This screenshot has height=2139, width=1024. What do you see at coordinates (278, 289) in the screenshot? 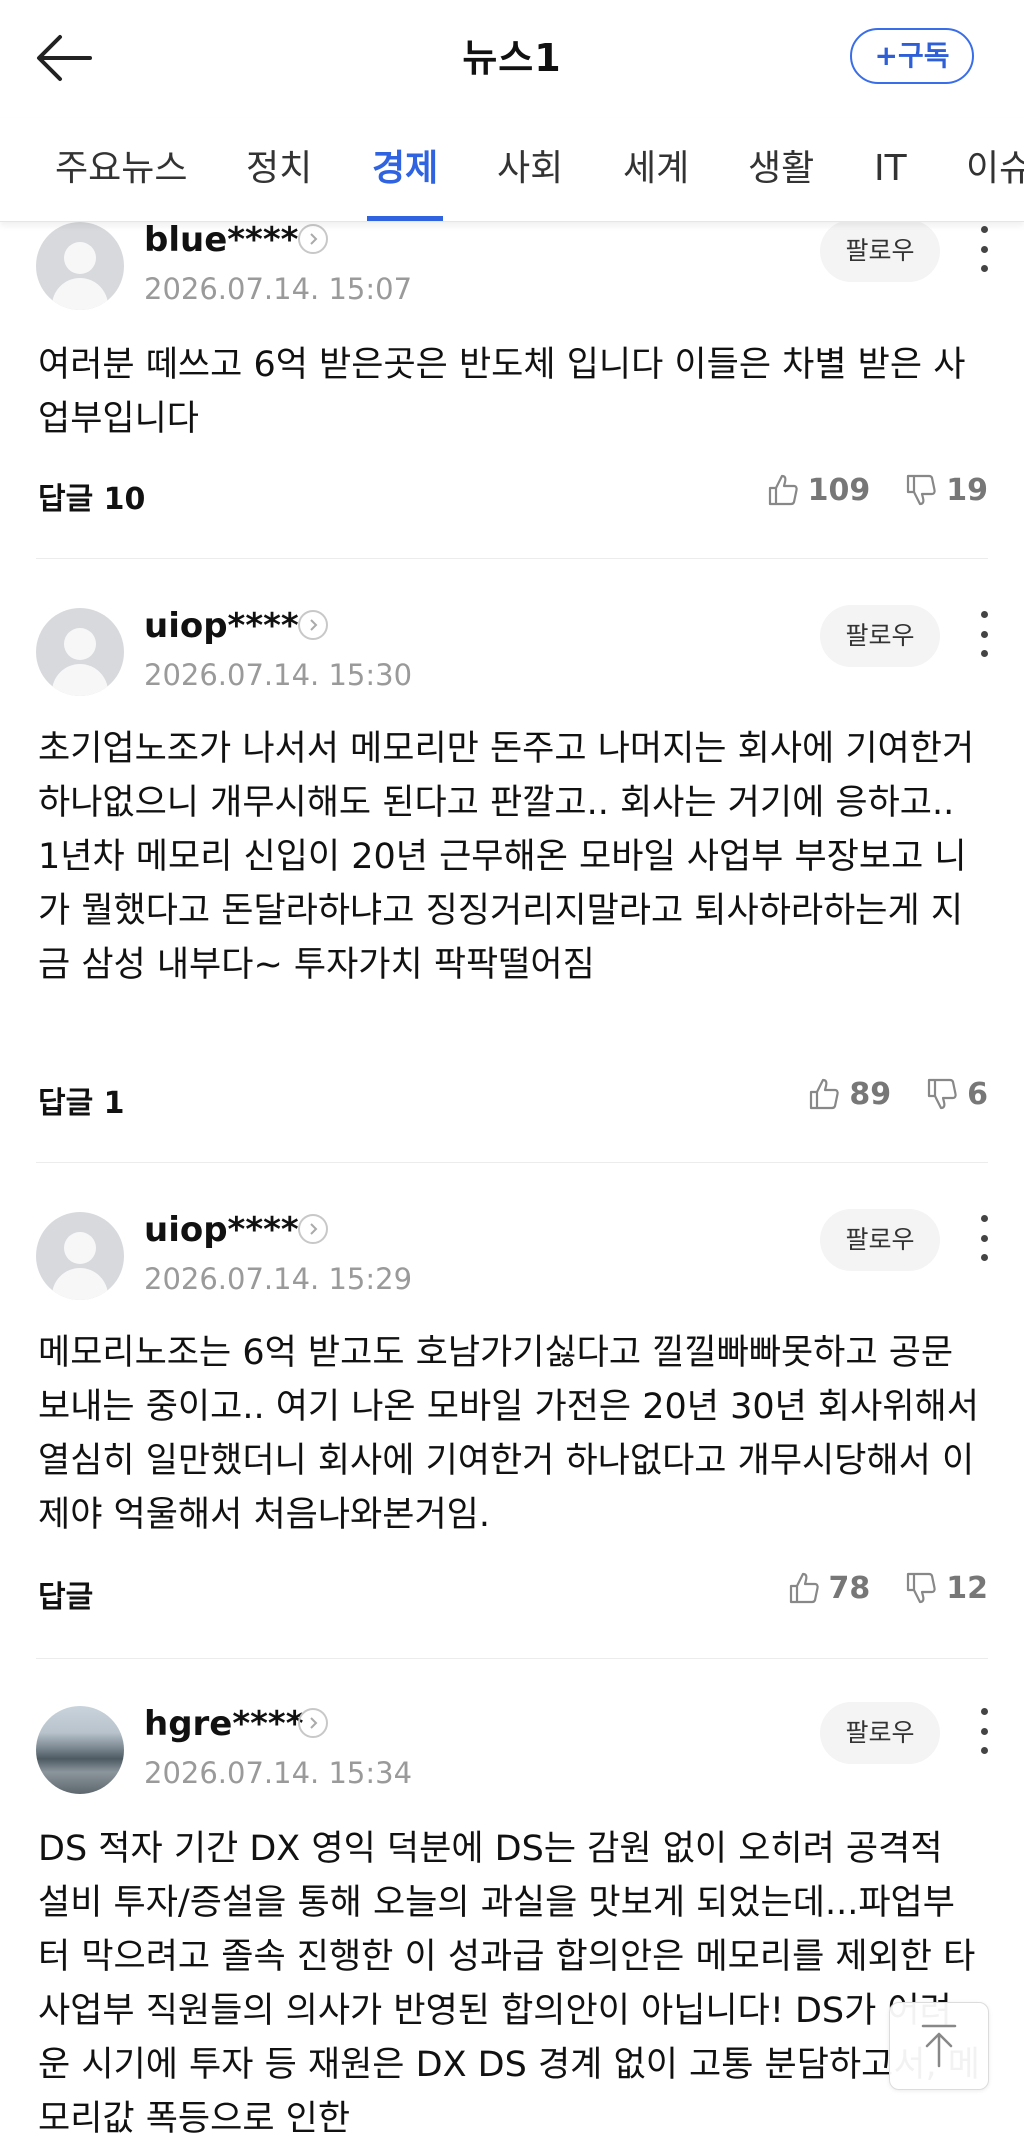
I see `comment-date: 2026.07.14. 15:07` at bounding box center [278, 289].